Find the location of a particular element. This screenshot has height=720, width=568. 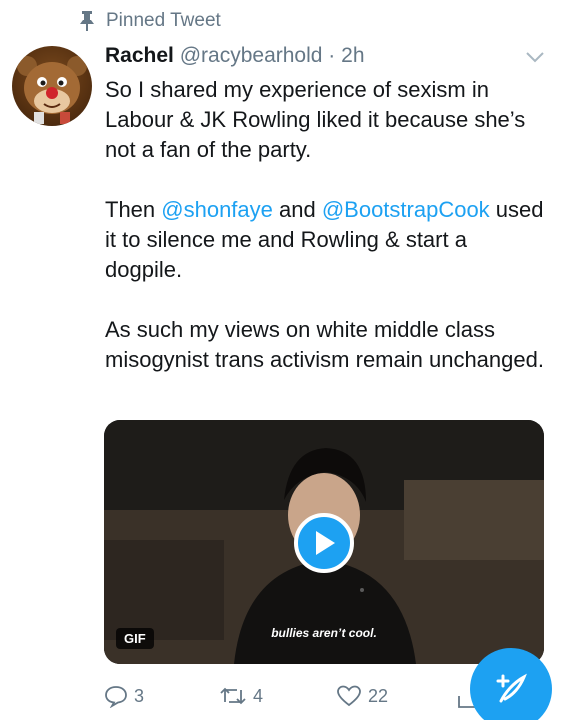

paragraph-text: and is located at coordinates (297, 209).